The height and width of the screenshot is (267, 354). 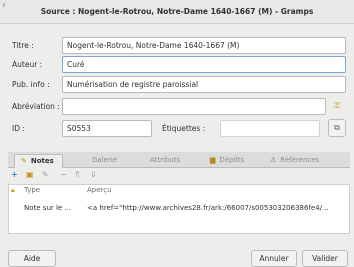 I want to click on column-header-preview: Aperçu, so click(x=99, y=190).